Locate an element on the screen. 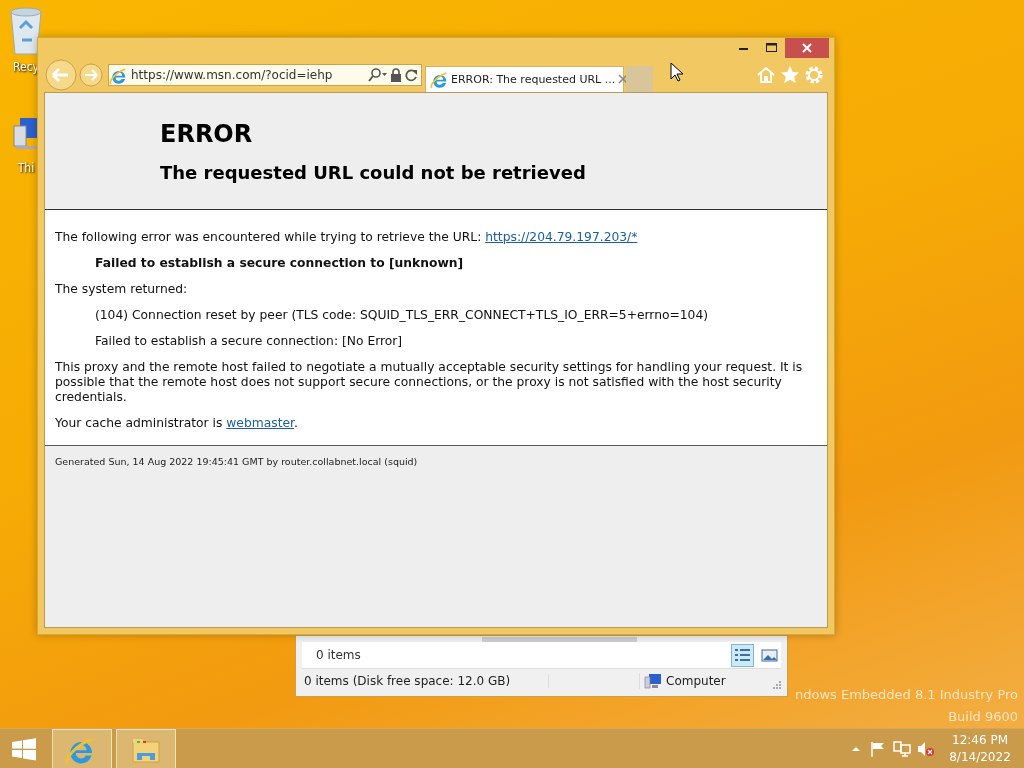 Image resolution: width=1024 pixels, height=768 pixels. location-text: Computer is located at coordinates (696, 680).